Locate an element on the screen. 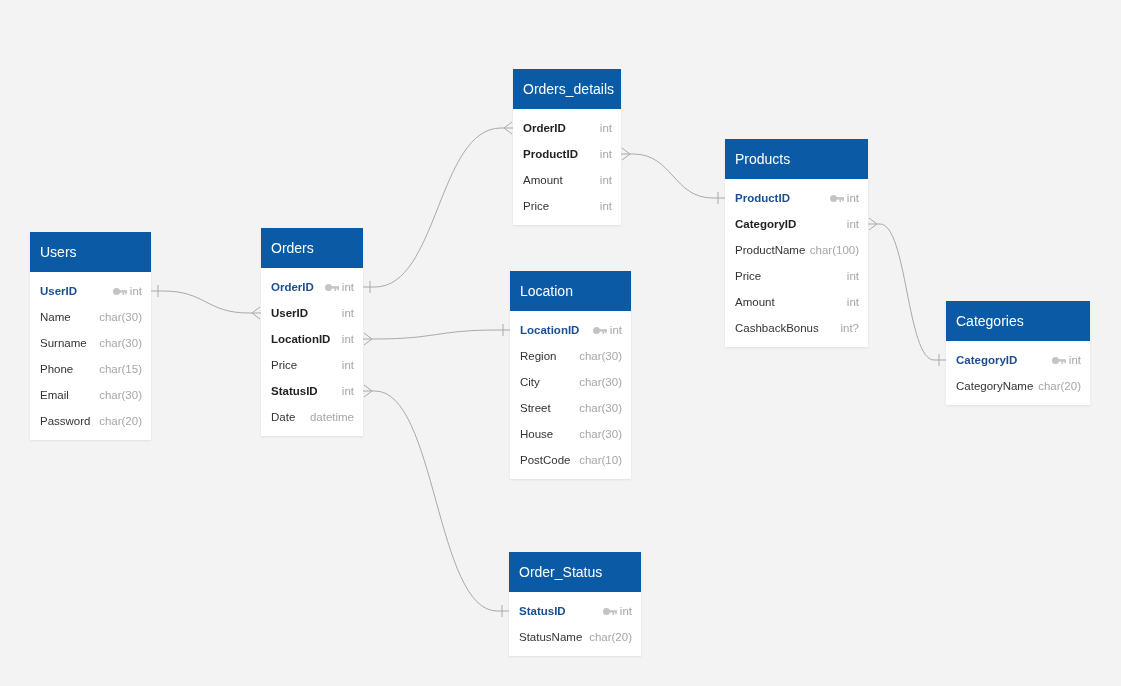  table-title: Order_Status is located at coordinates (561, 572).